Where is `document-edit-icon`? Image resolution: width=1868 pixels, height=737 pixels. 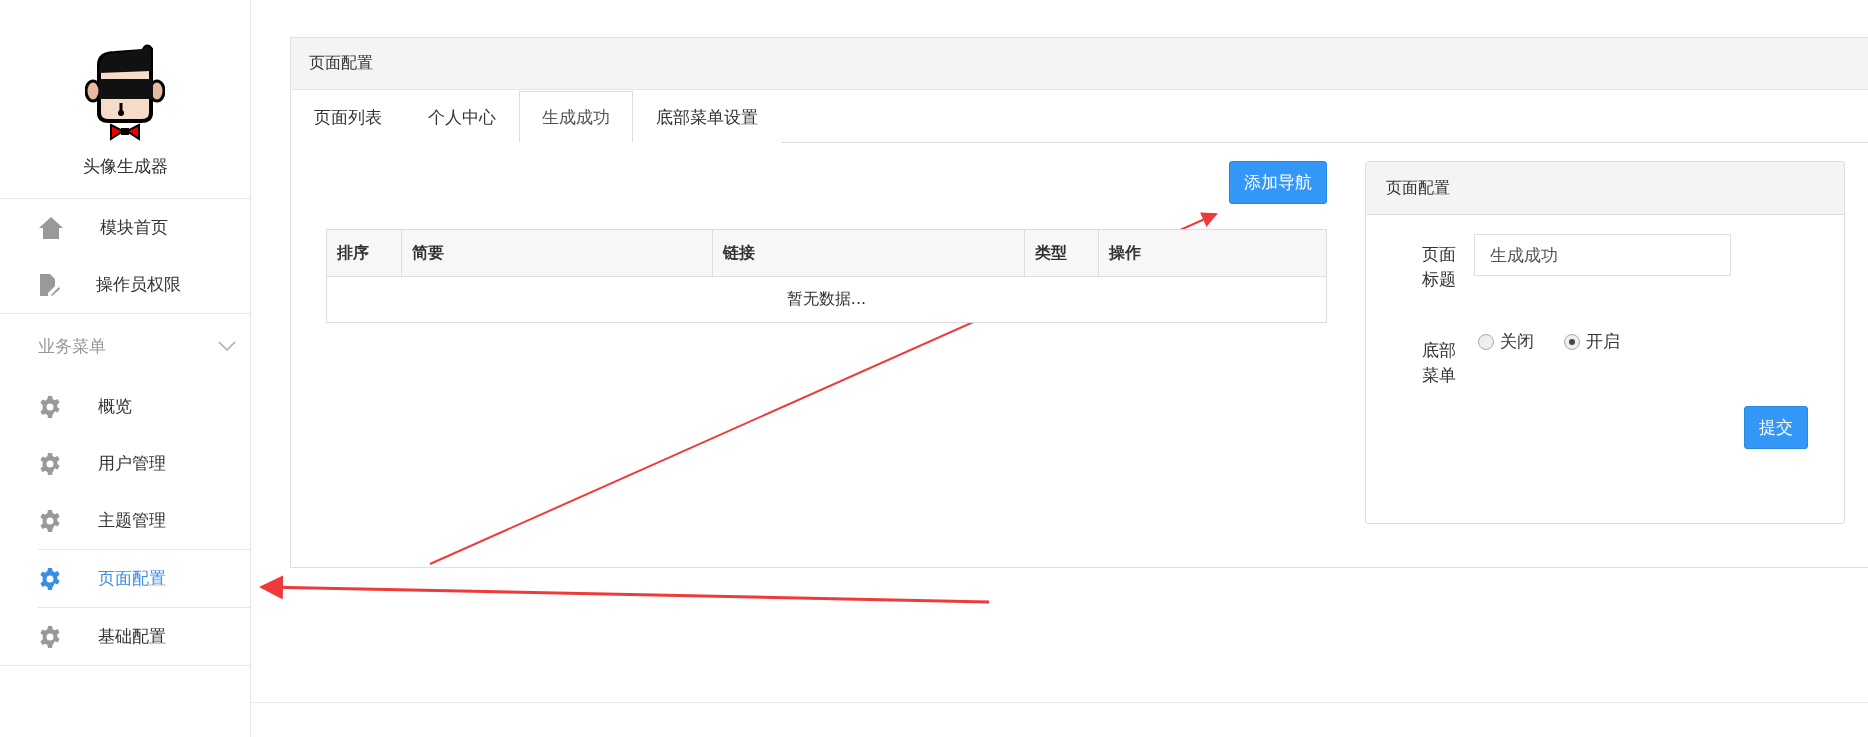 document-edit-icon is located at coordinates (49, 284).